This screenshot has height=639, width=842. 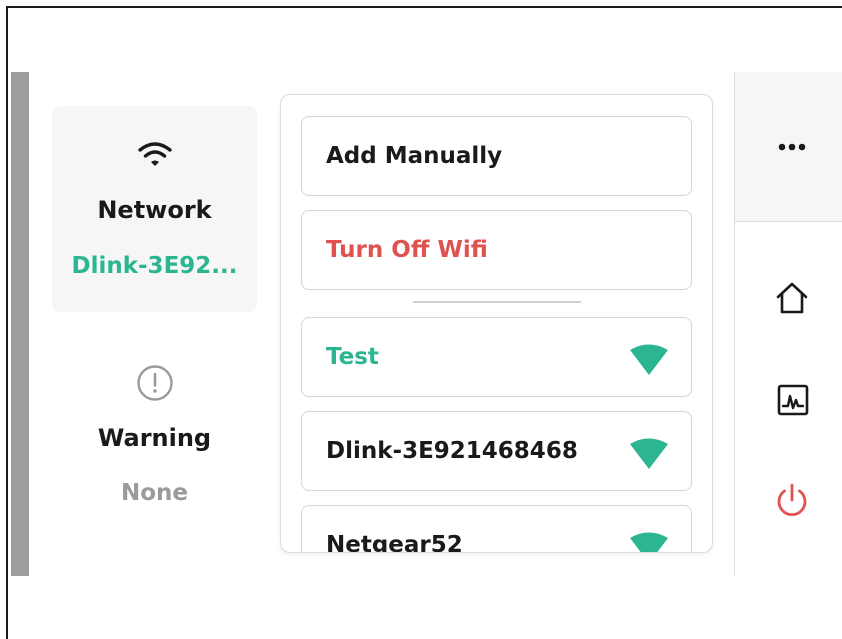 What do you see at coordinates (496, 250) in the screenshot?
I see `turn-off-wifi-button: Turn Off Wifi` at bounding box center [496, 250].